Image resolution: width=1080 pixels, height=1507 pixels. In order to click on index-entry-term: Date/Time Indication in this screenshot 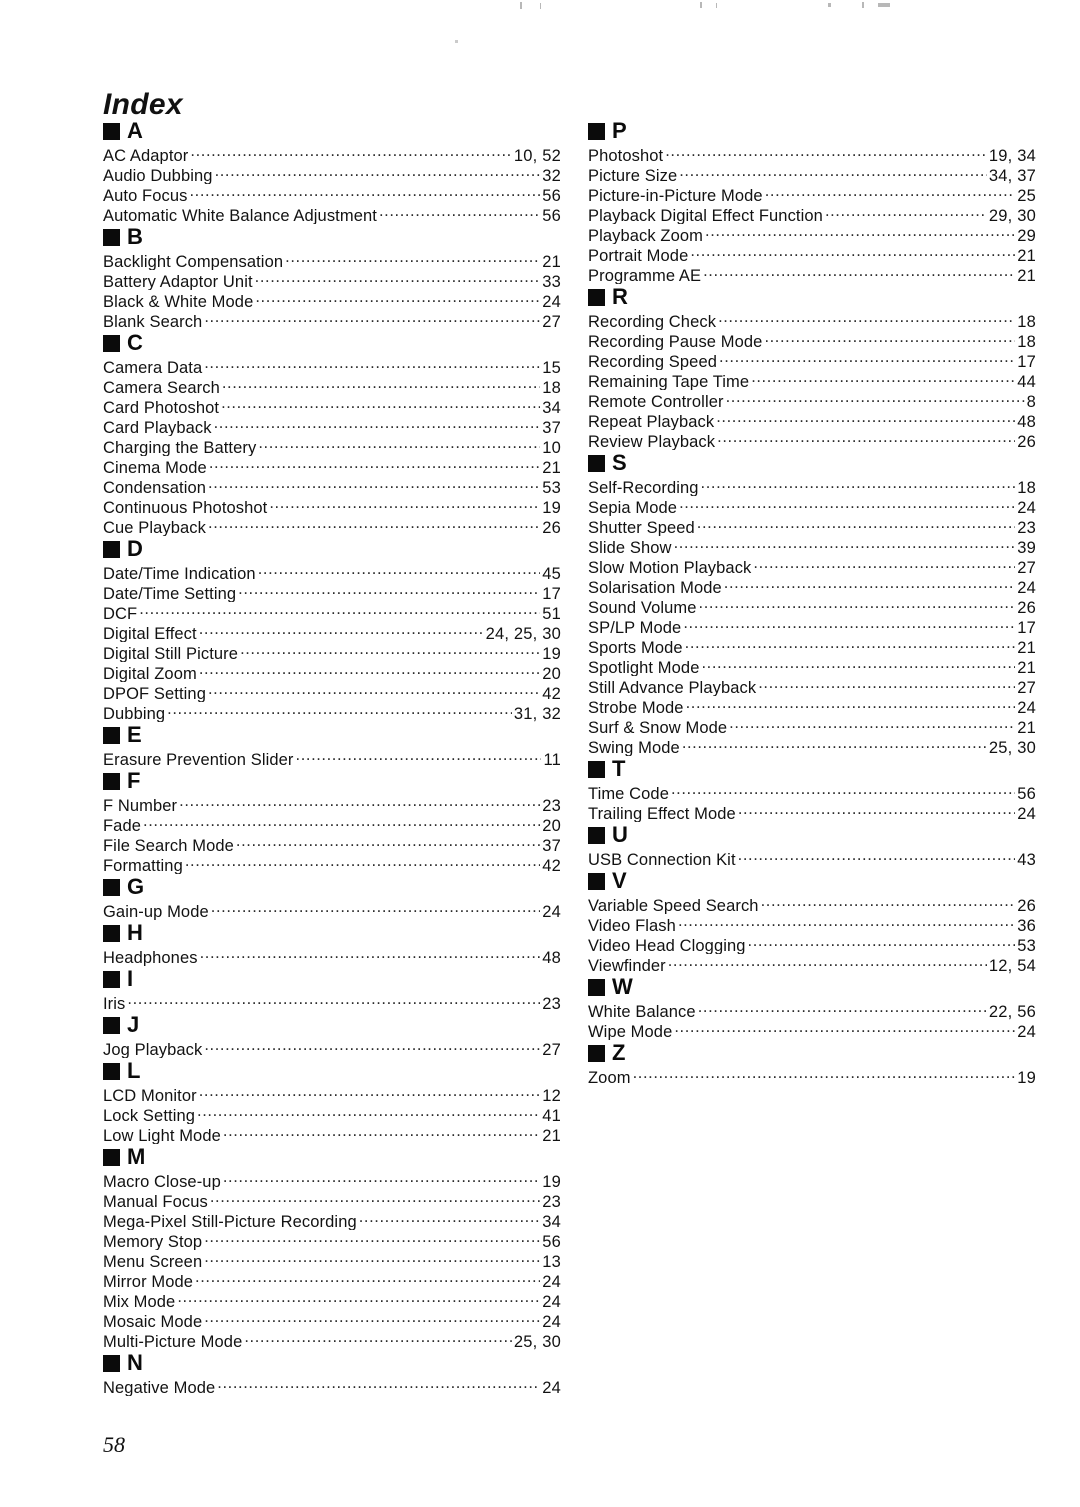, I will do `click(179, 573)`.